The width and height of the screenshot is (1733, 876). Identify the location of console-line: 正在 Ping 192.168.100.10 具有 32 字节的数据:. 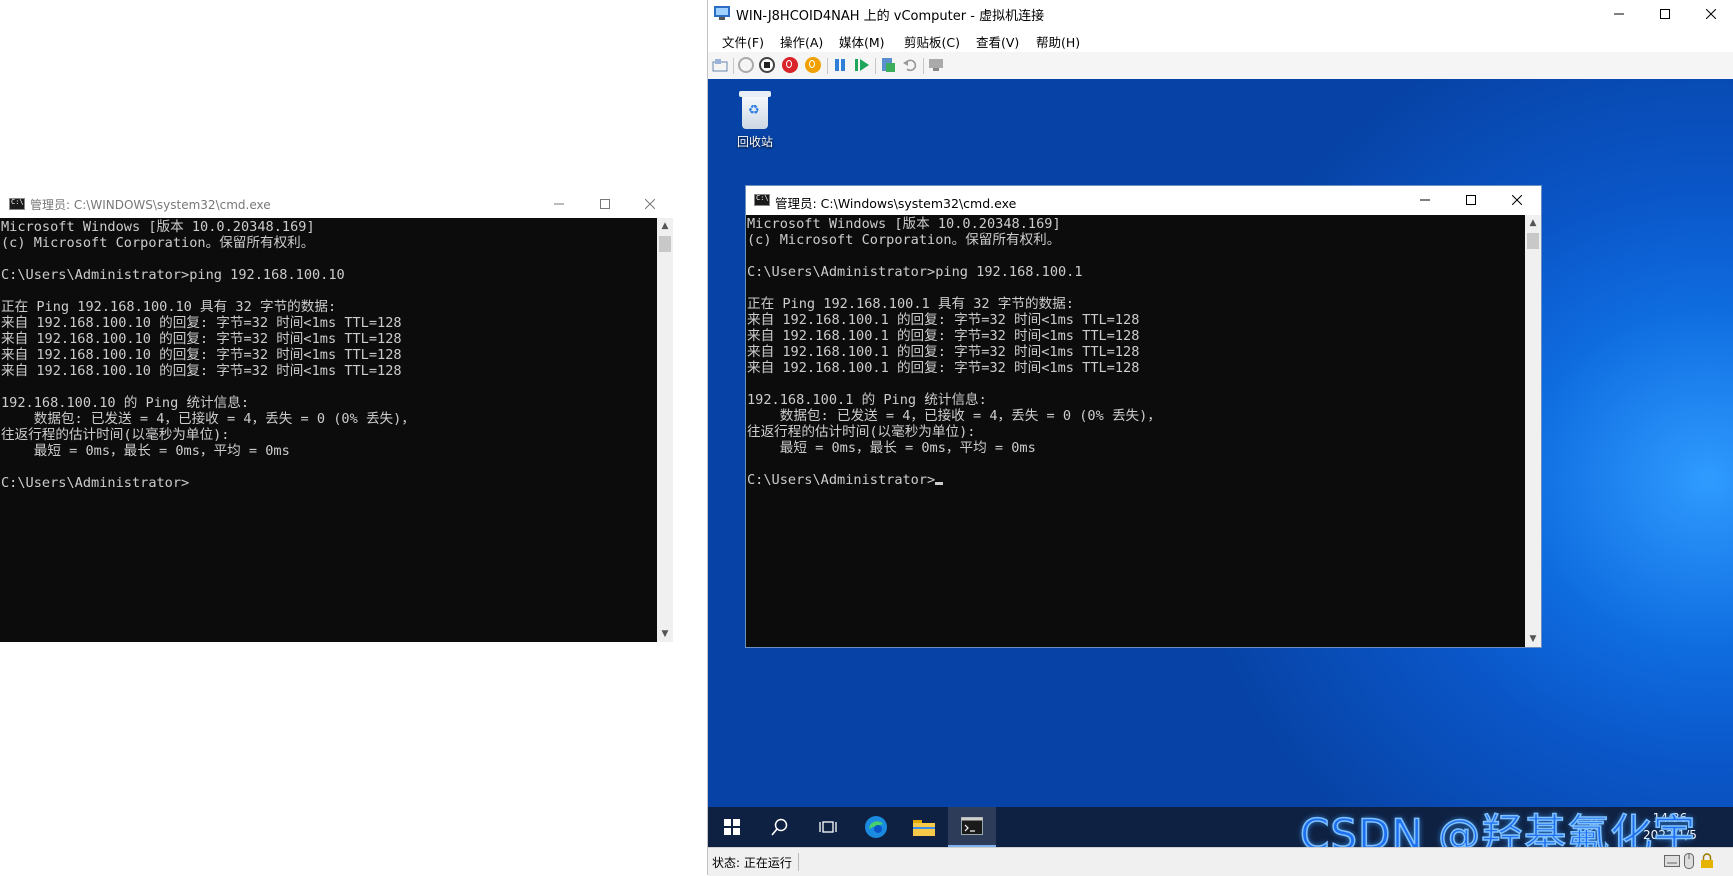
(169, 307).